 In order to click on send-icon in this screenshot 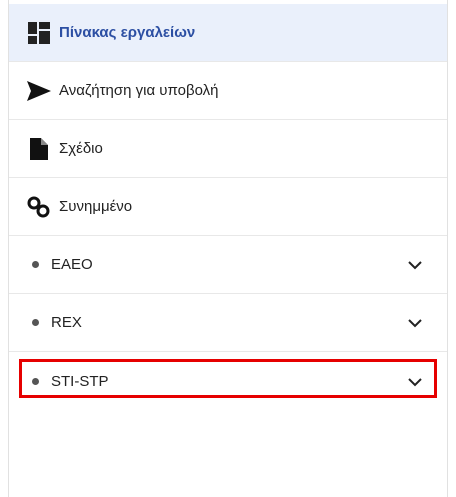, I will do `click(39, 91)`.